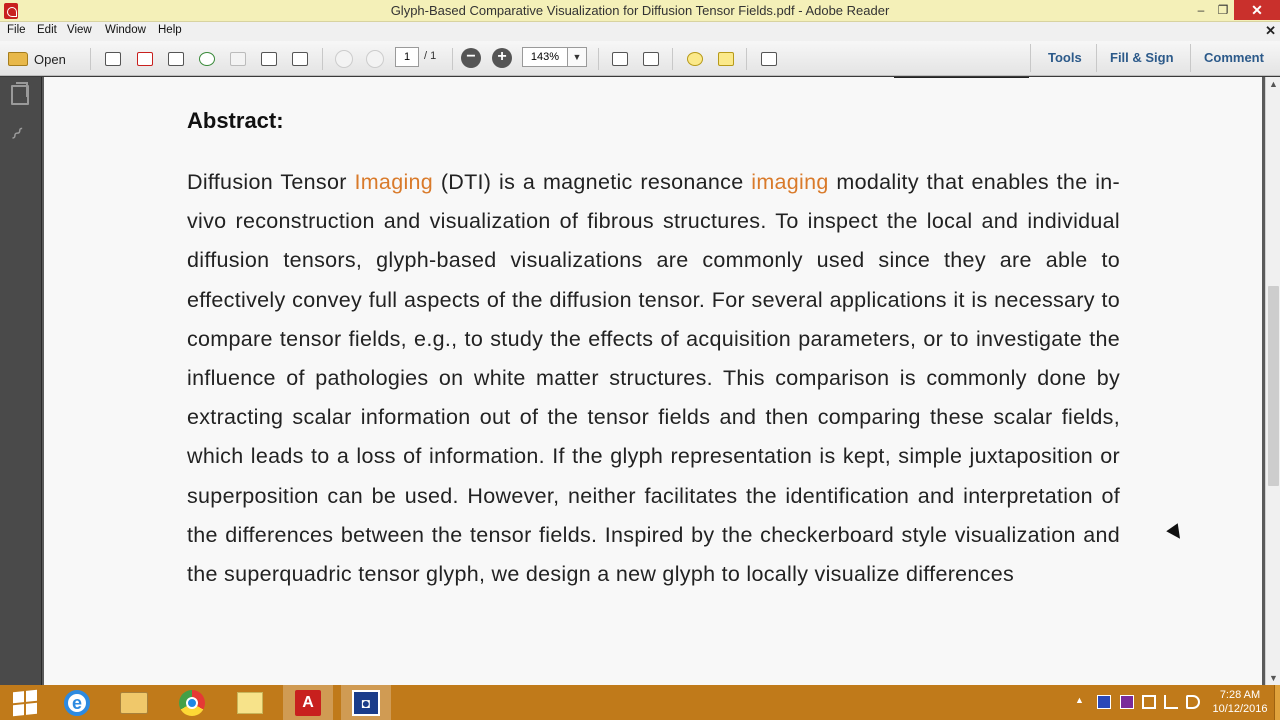 This screenshot has width=1280, height=720. I want to click on tools-button: Tools, so click(1065, 57).